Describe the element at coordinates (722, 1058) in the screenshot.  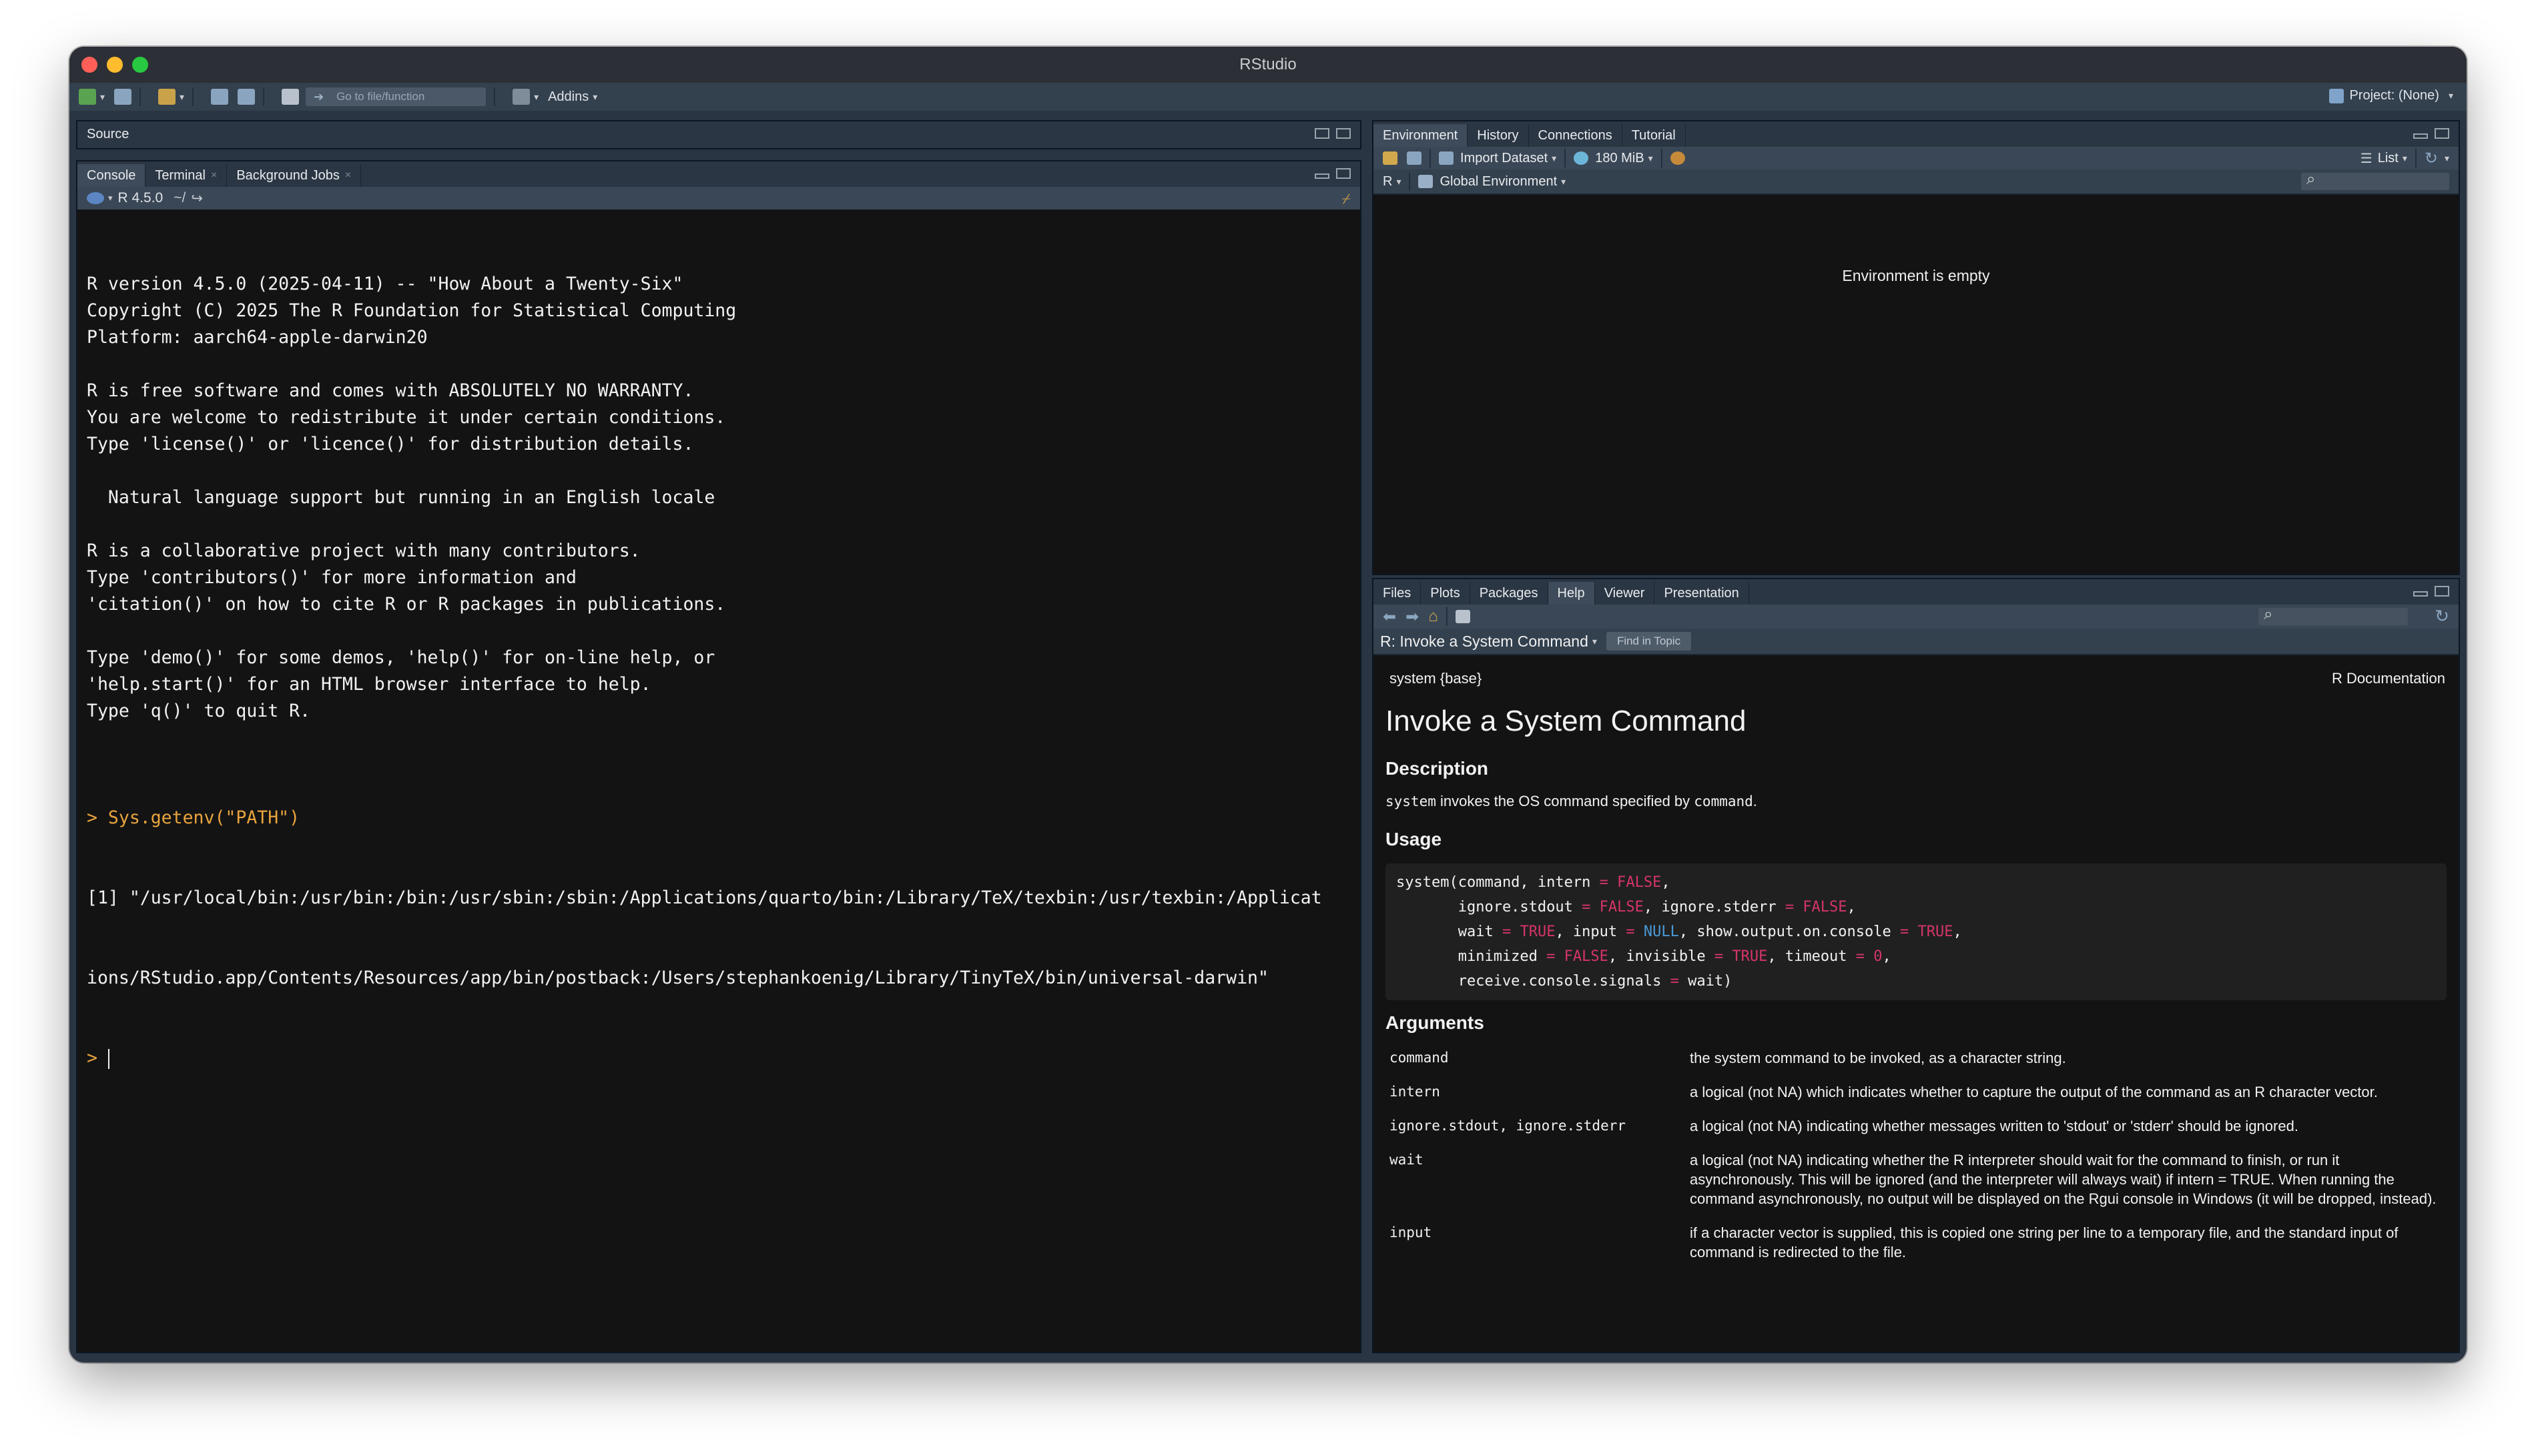
I see `console-input-line: >` at that location.